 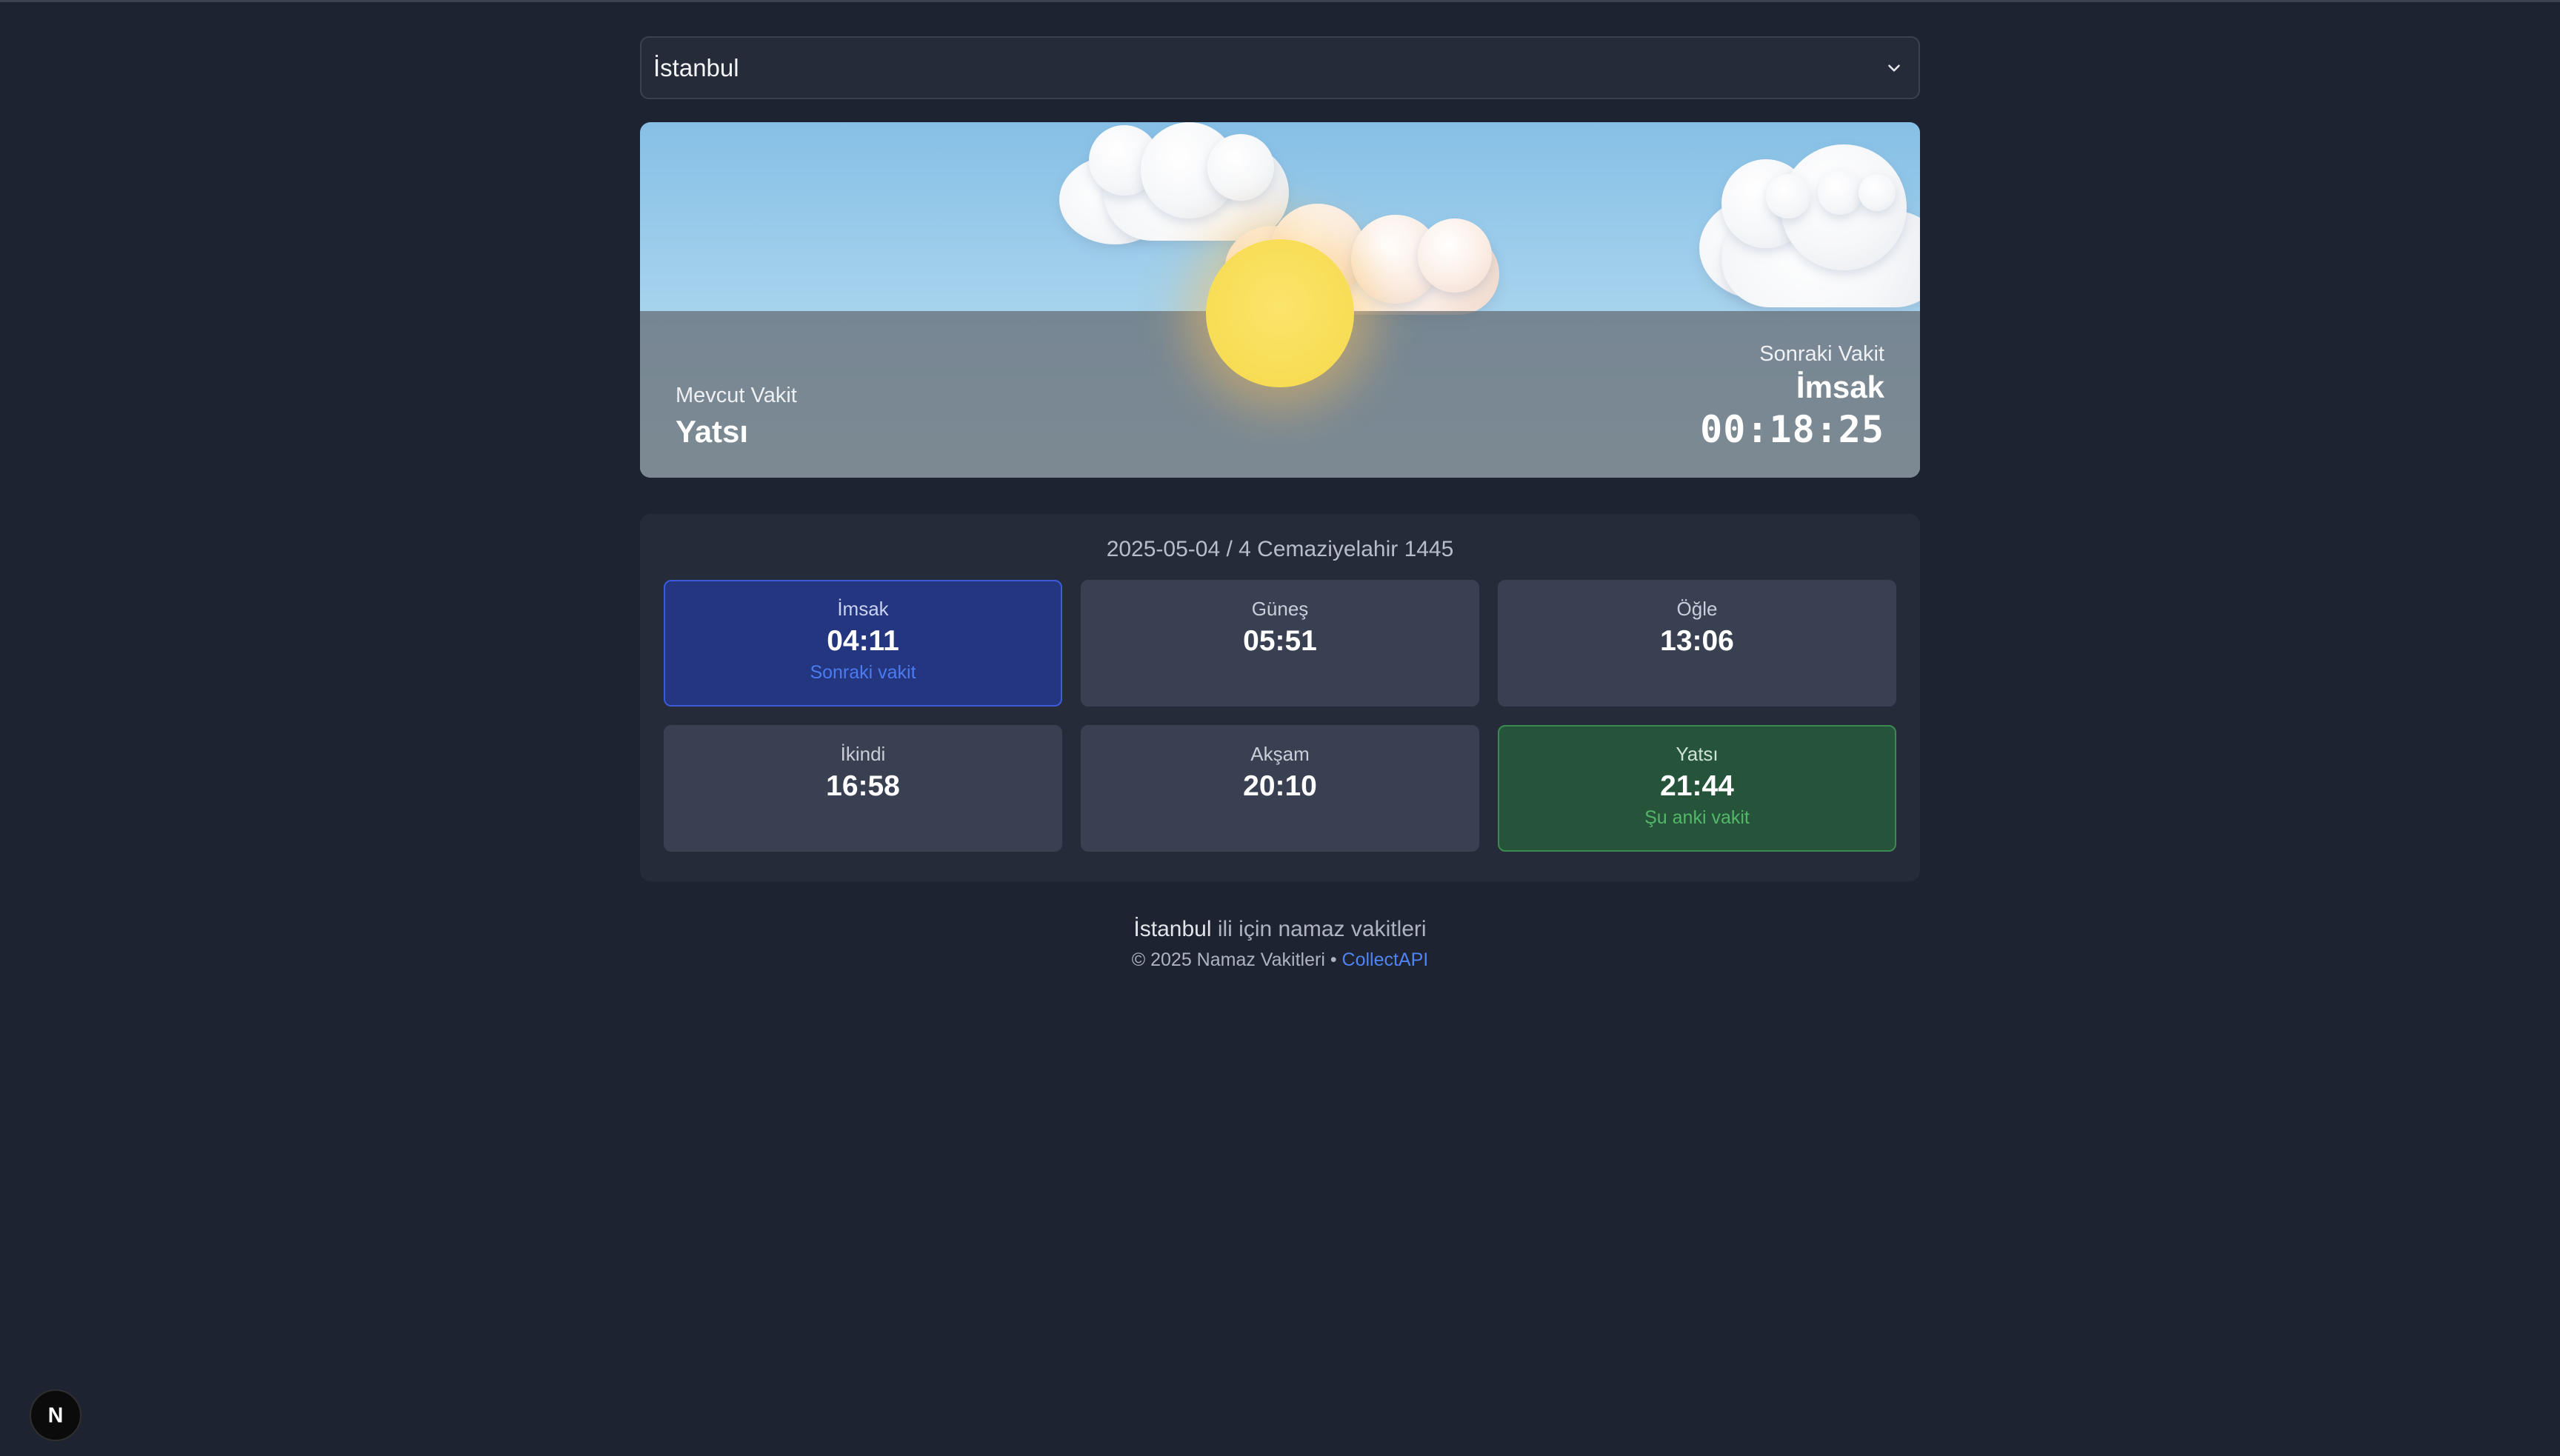 What do you see at coordinates (1172, 929) in the screenshot?
I see `footer-city: İstanbul` at bounding box center [1172, 929].